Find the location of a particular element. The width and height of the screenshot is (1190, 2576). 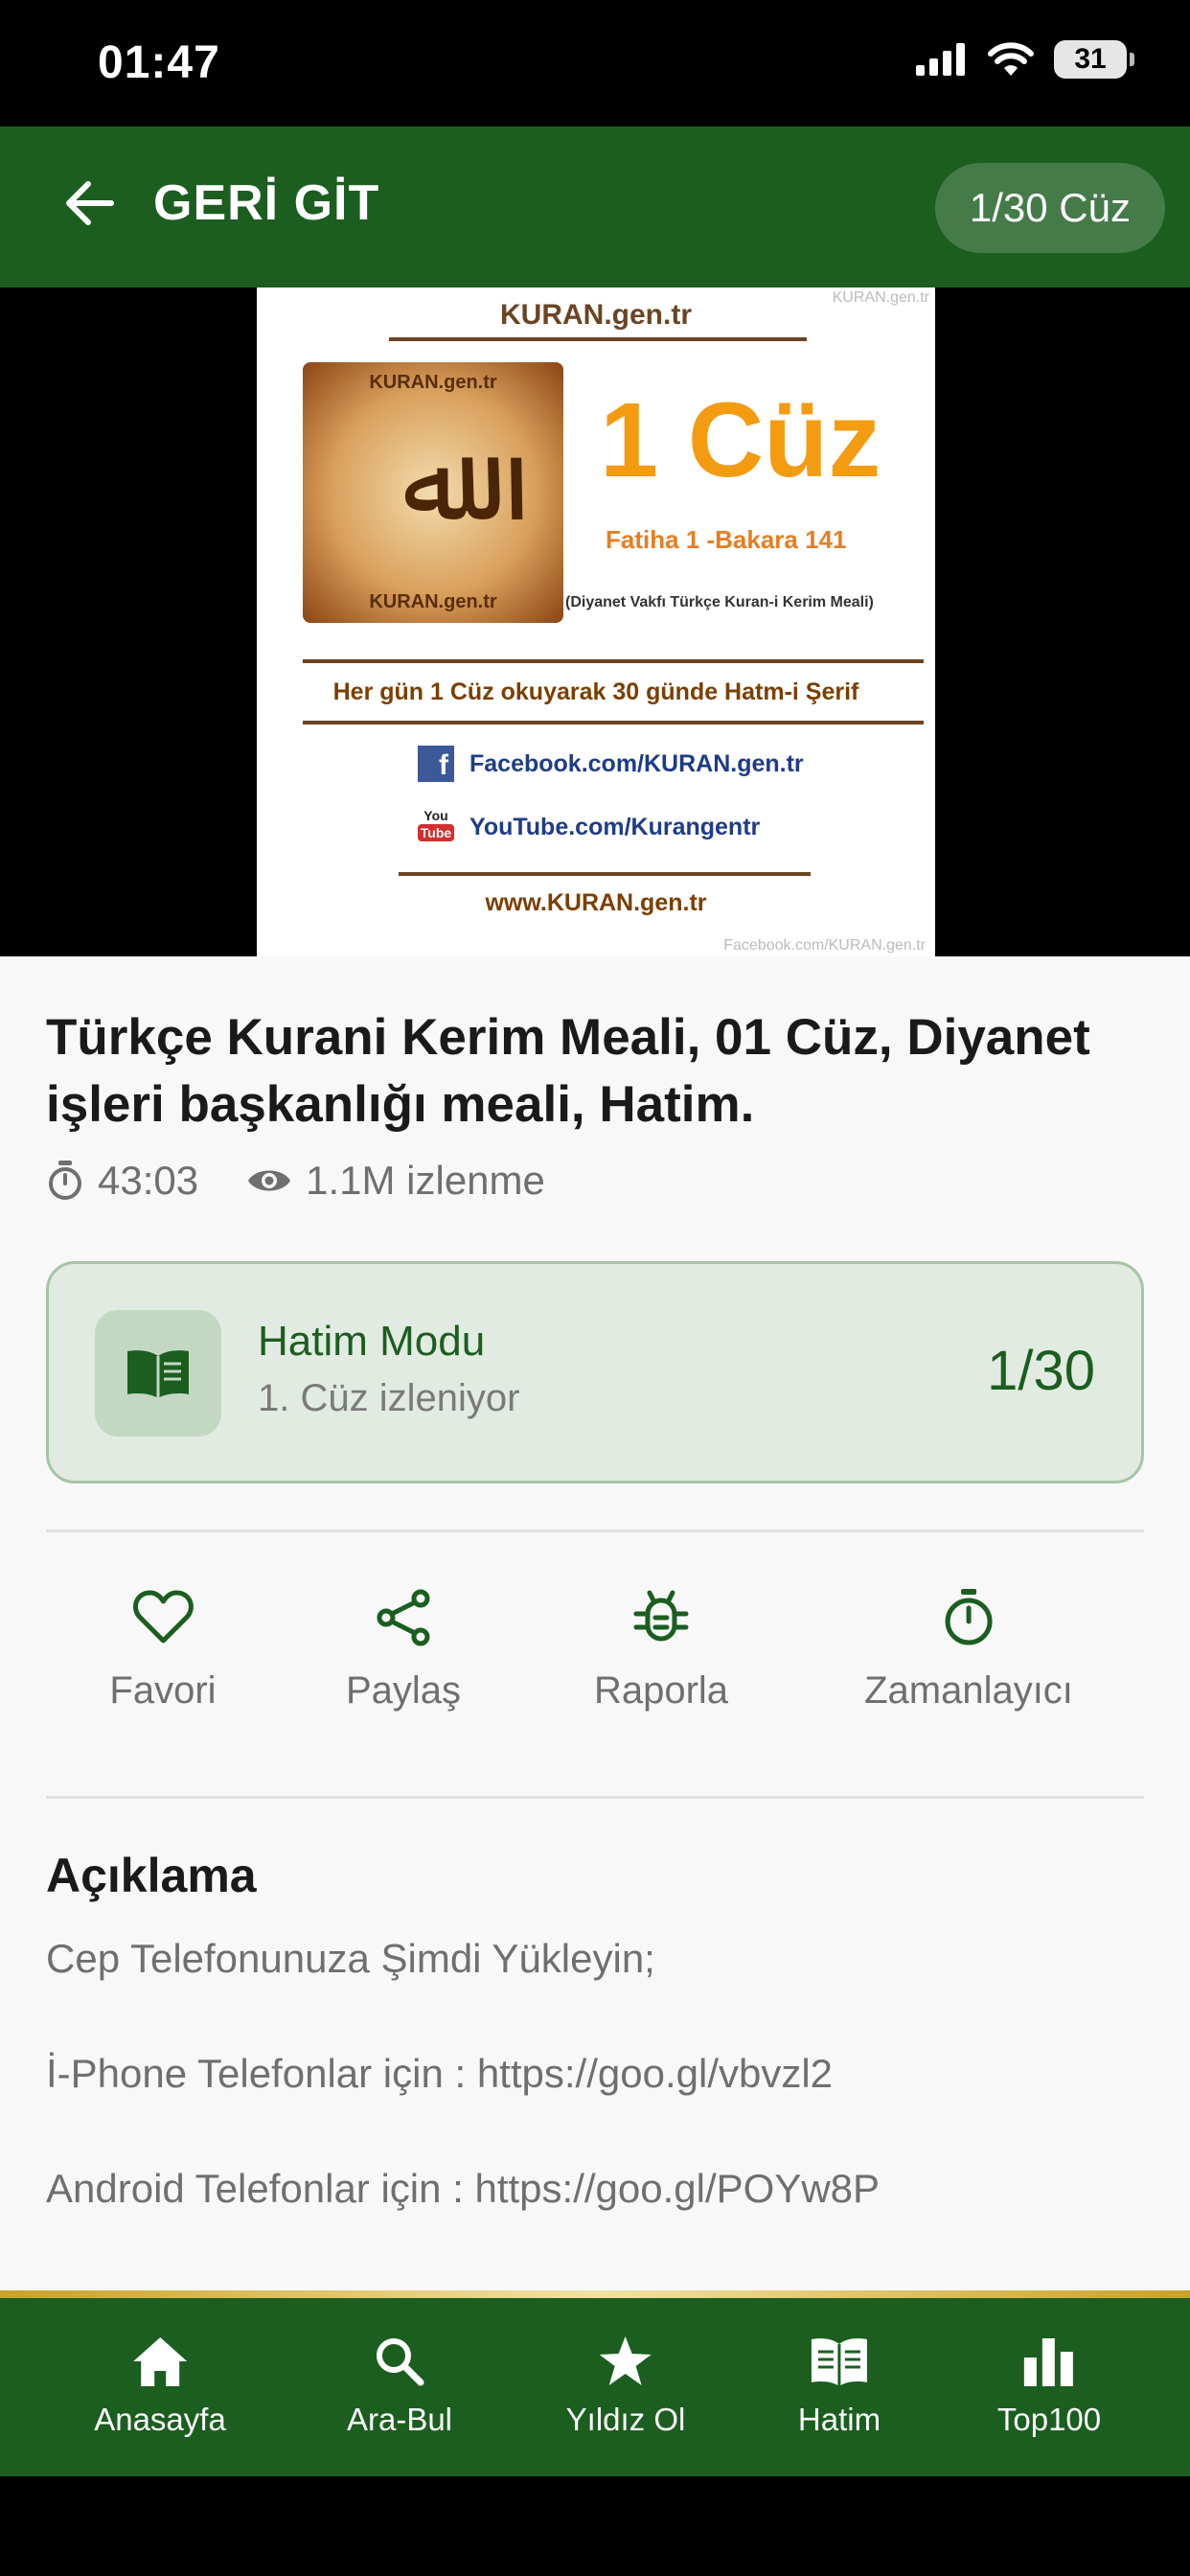

nav-item-home: Anasayfa is located at coordinates (160, 2386).